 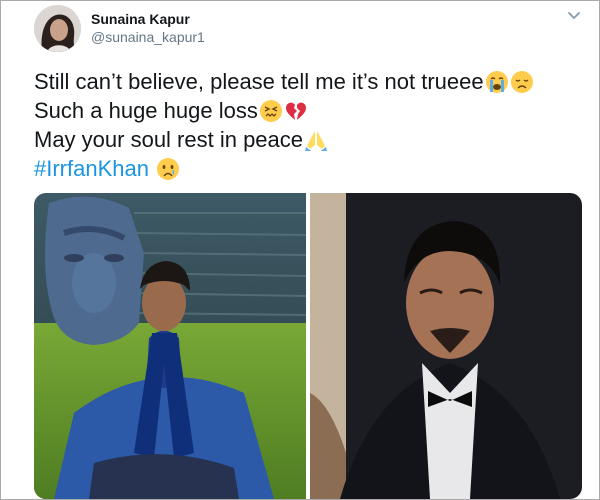 What do you see at coordinates (316, 140) in the screenshot?
I see `folded-hands-emoji-icon` at bounding box center [316, 140].